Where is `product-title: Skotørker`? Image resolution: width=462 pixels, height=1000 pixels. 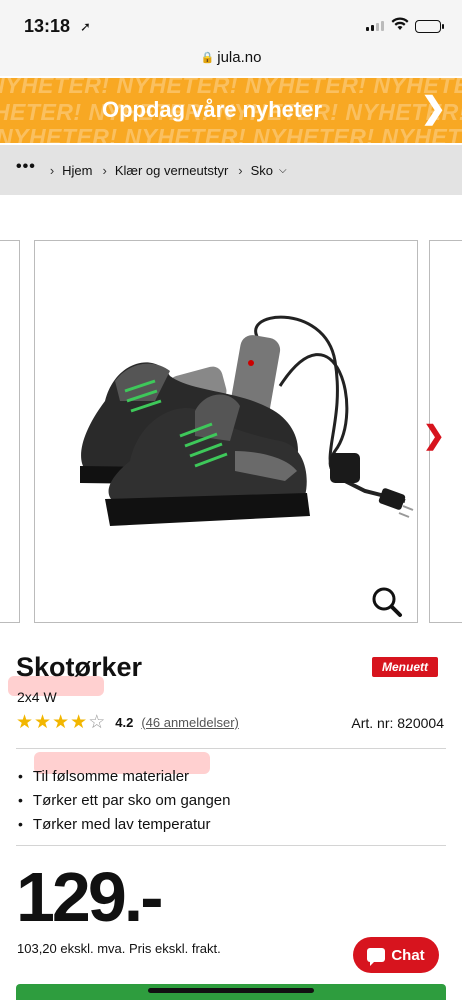 product-title: Skotørker is located at coordinates (79, 667).